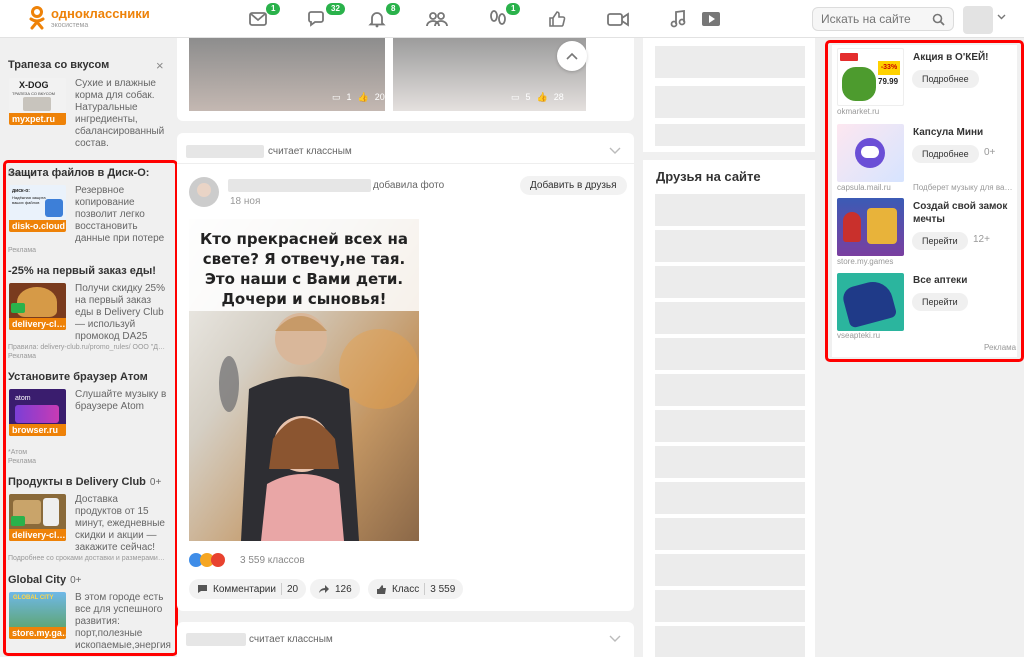 The image size is (1024, 657). Describe the element at coordinates (377, 19) in the screenshot. I see `notifications-bell-icon` at that location.